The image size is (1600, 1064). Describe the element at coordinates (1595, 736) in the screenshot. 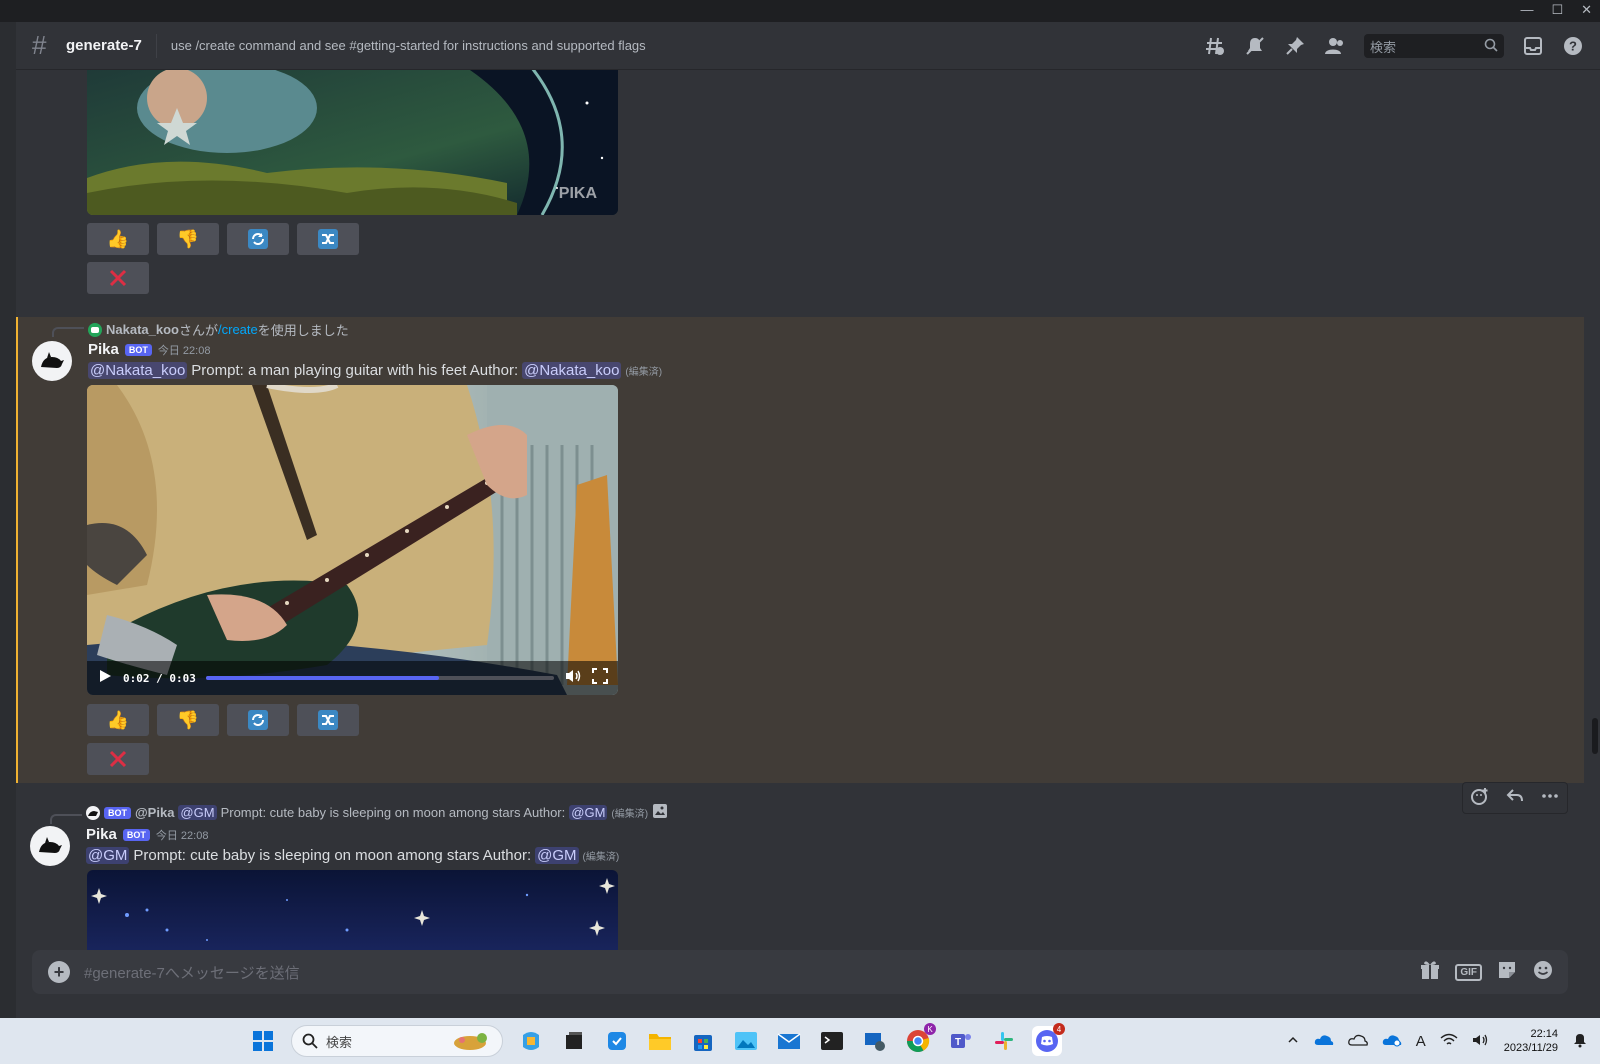

I see `scrollbar-thumb` at that location.